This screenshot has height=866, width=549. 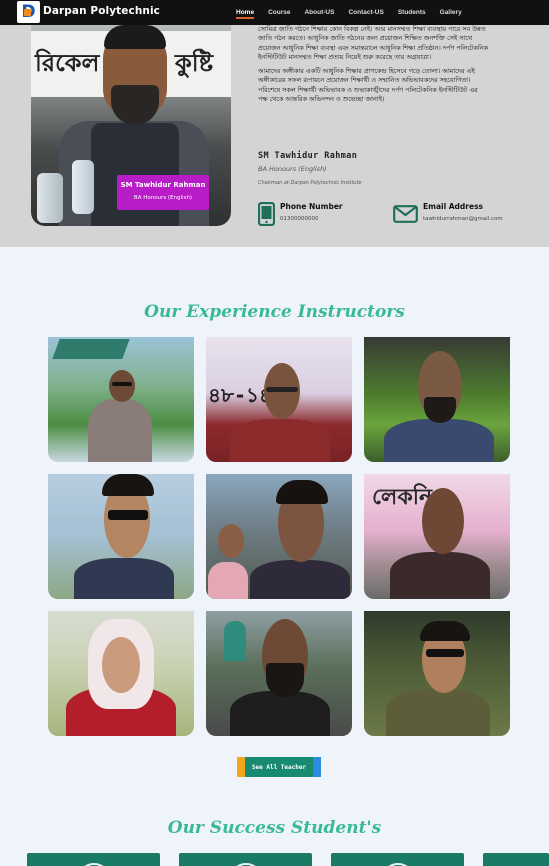 What do you see at coordinates (245, 14) in the screenshot?
I see `nav-item-home: Home` at bounding box center [245, 14].